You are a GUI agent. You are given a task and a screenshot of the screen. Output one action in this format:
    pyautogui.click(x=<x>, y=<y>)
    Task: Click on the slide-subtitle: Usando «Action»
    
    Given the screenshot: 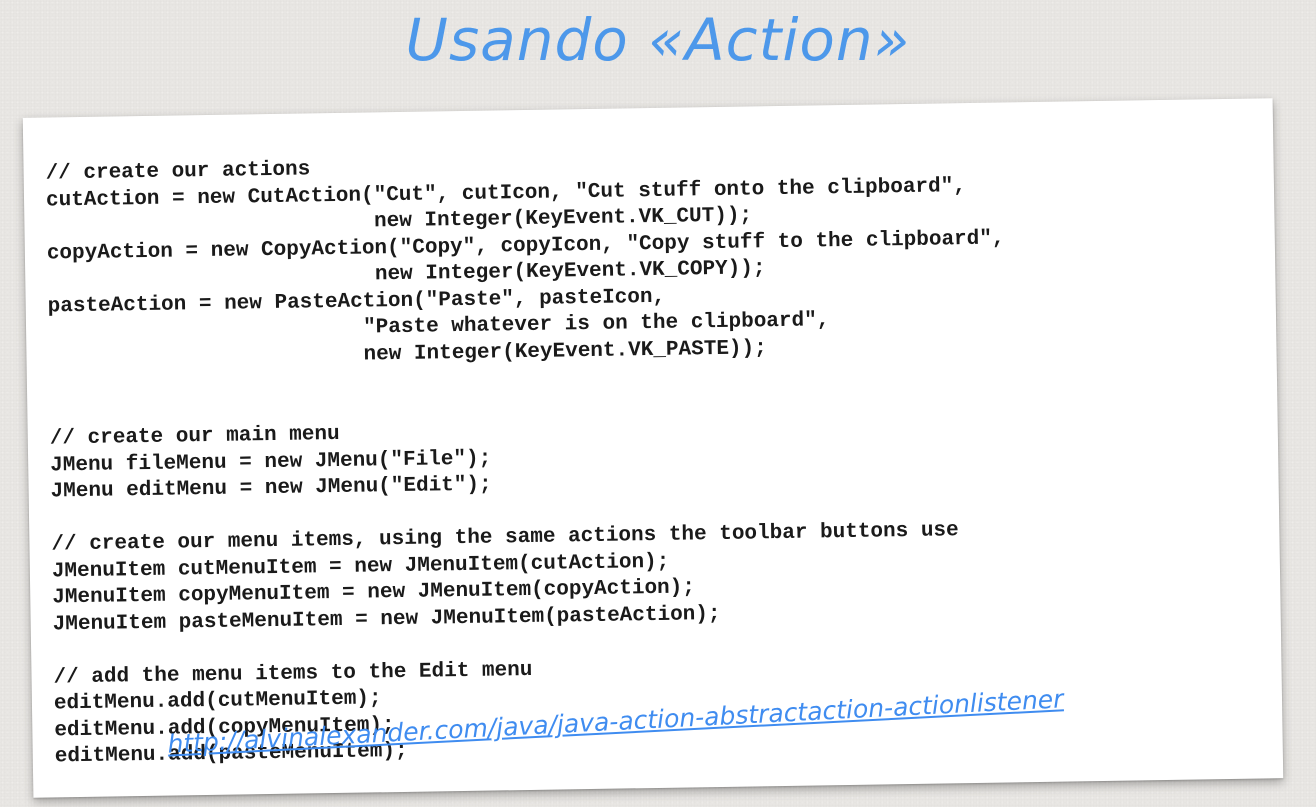 What is the action you would take?
    pyautogui.click(x=658, y=40)
    